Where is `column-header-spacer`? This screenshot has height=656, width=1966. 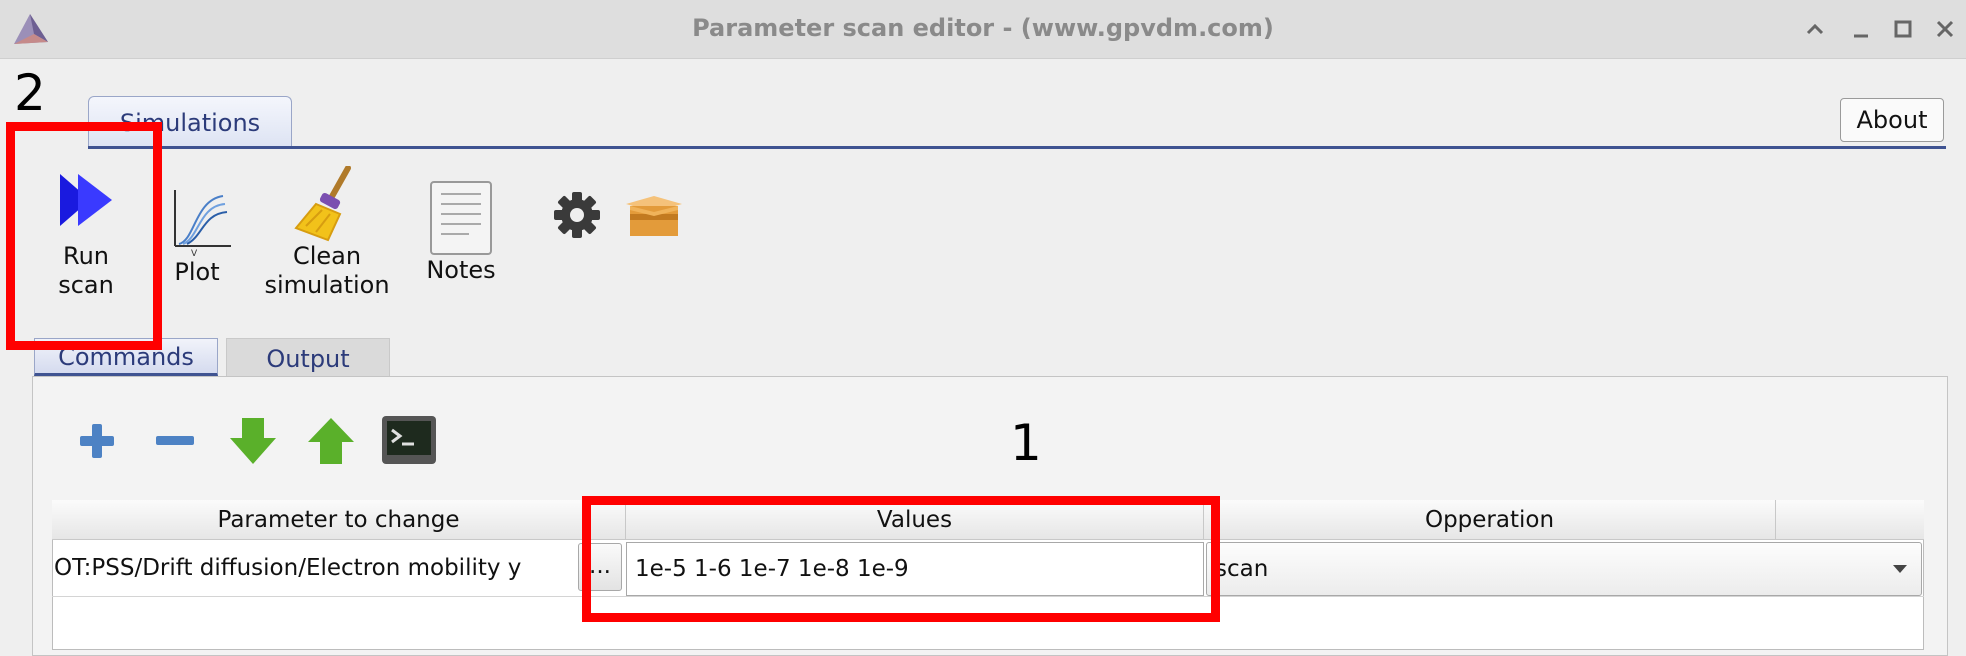 column-header-spacer is located at coordinates (1850, 520).